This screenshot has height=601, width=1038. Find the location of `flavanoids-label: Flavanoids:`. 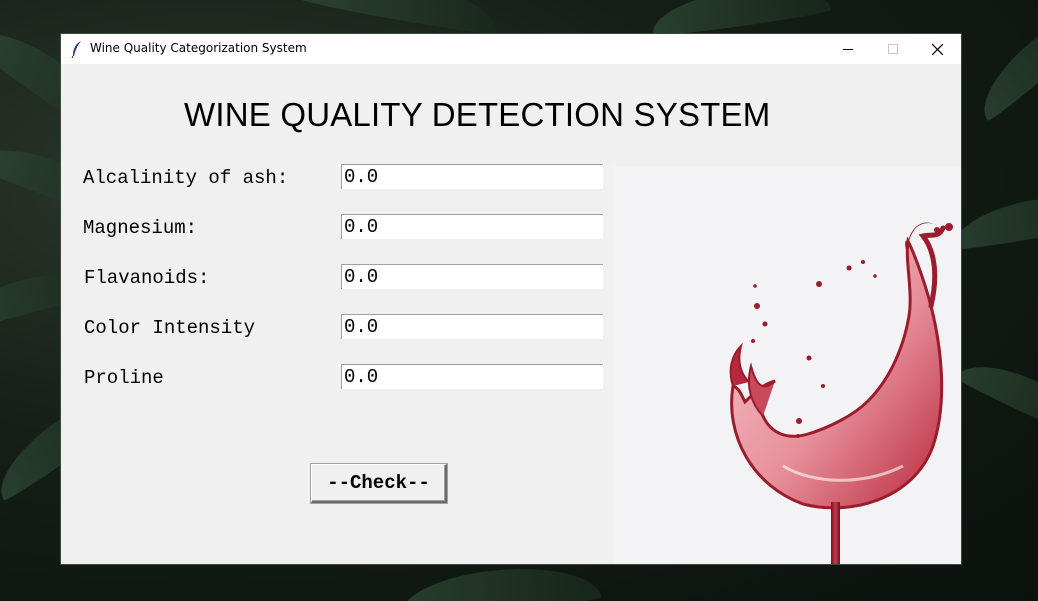

flavanoids-label: Flavanoids: is located at coordinates (147, 278).